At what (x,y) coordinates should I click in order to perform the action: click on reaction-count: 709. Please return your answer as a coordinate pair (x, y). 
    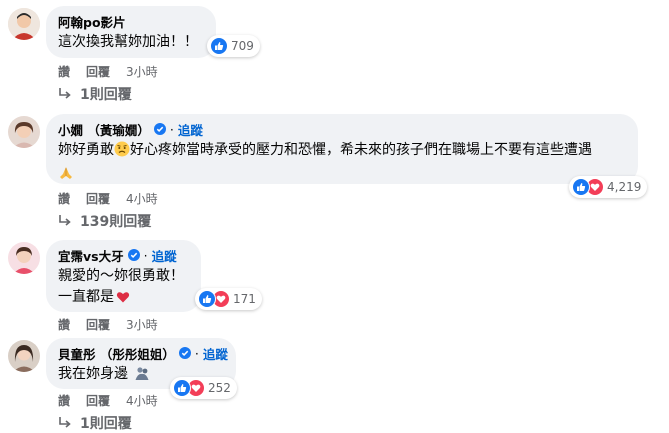
    Looking at the image, I should click on (242, 46).